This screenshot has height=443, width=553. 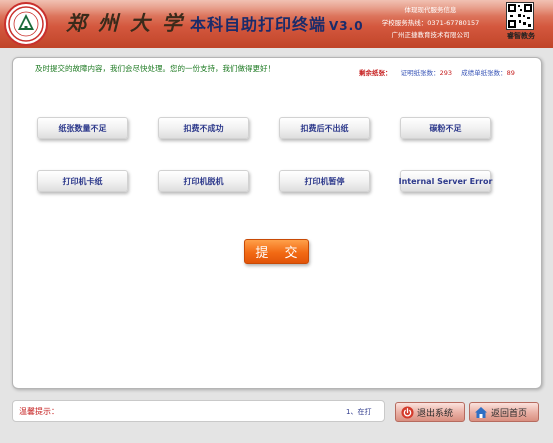 I want to click on qr-label: 睿智教务, so click(x=521, y=36).